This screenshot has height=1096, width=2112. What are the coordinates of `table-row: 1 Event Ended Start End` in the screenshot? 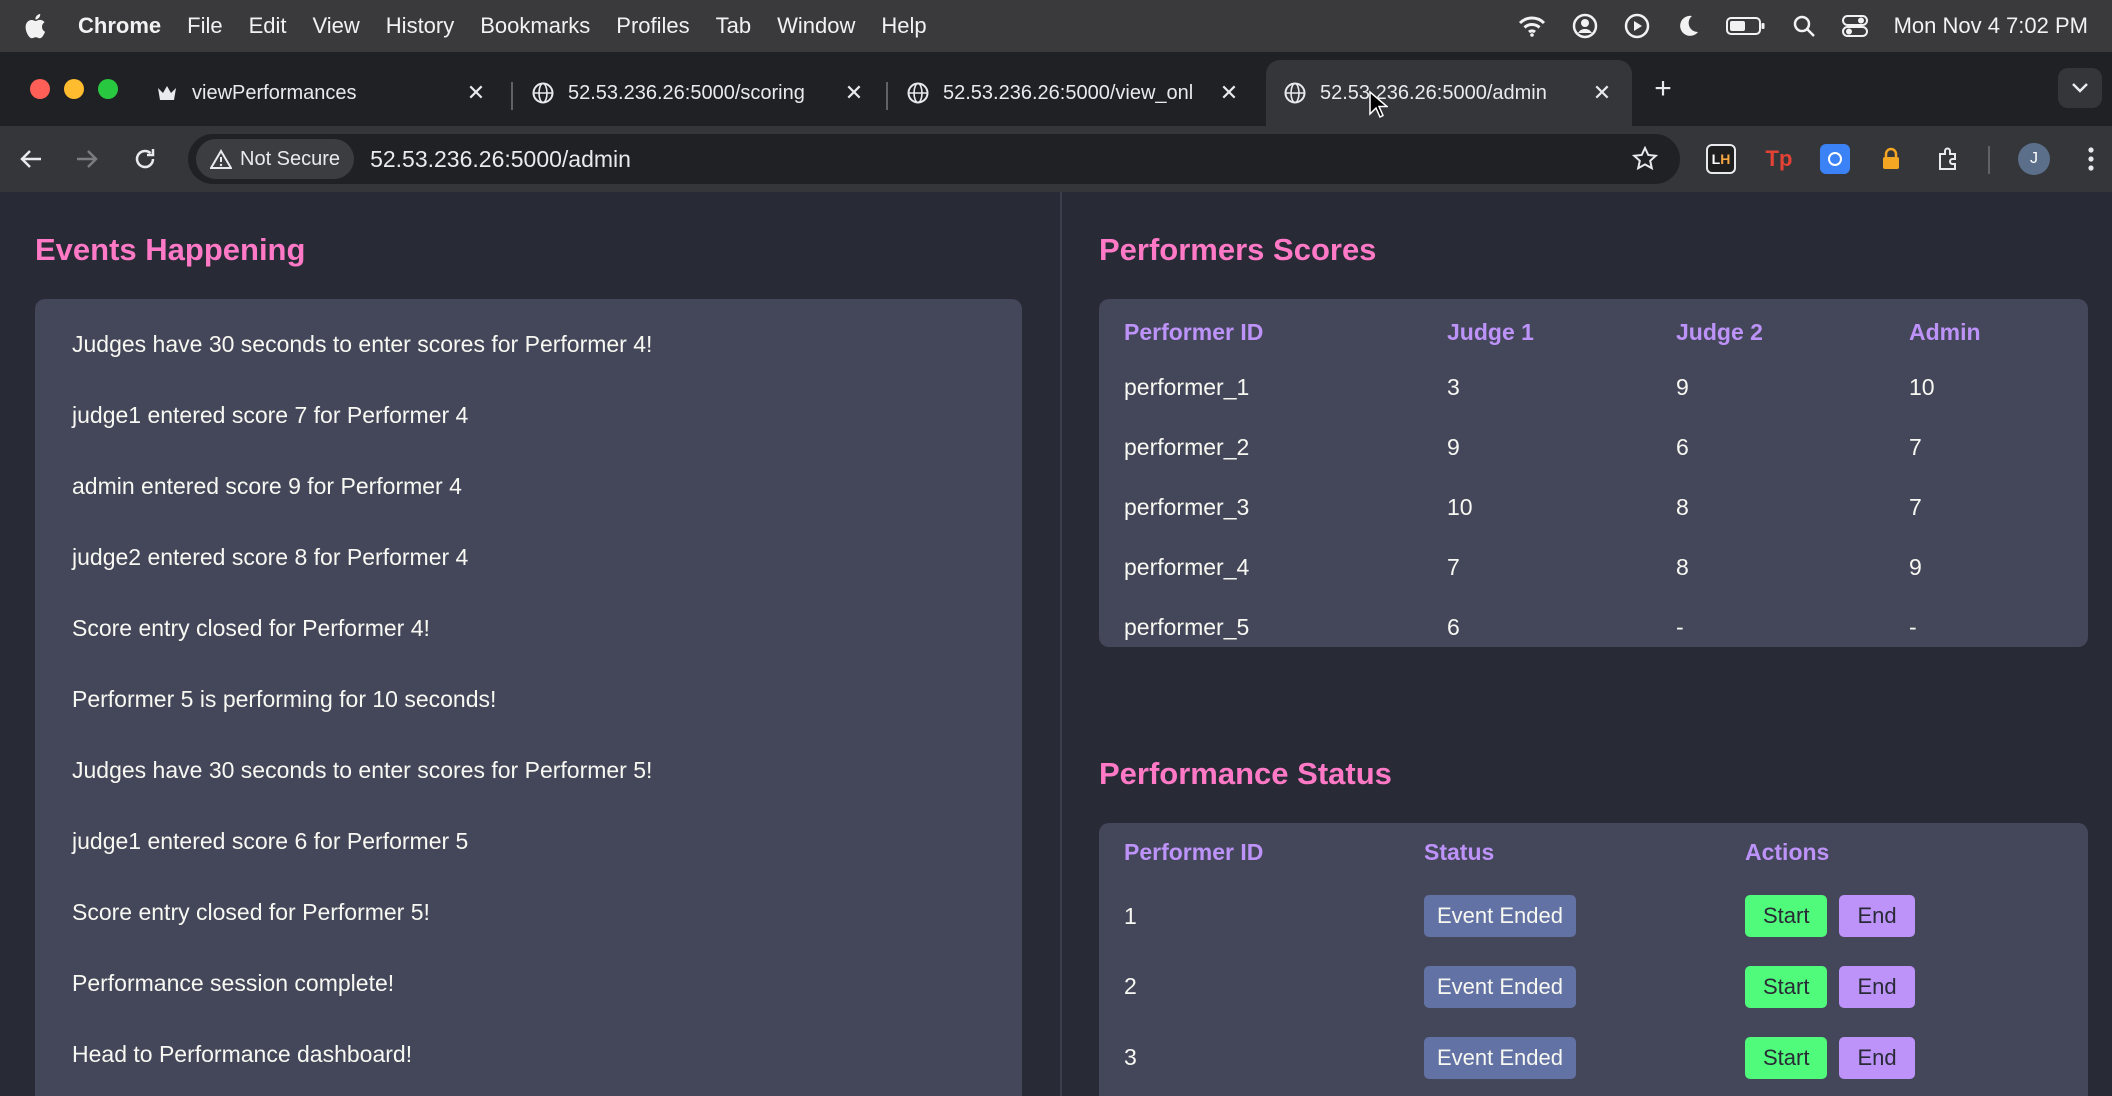 It's located at (1593, 916).